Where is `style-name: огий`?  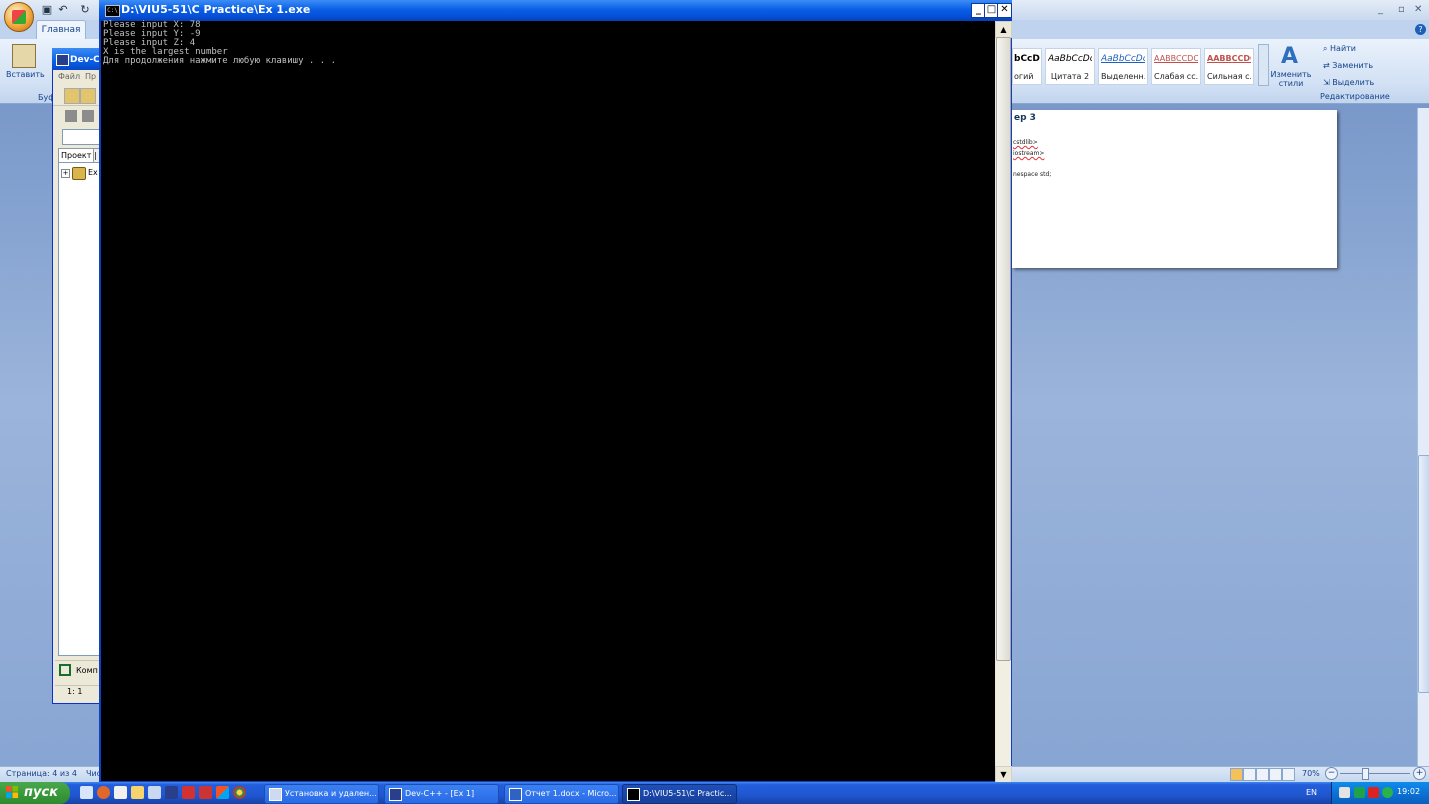 style-name: огий is located at coordinates (1024, 76).